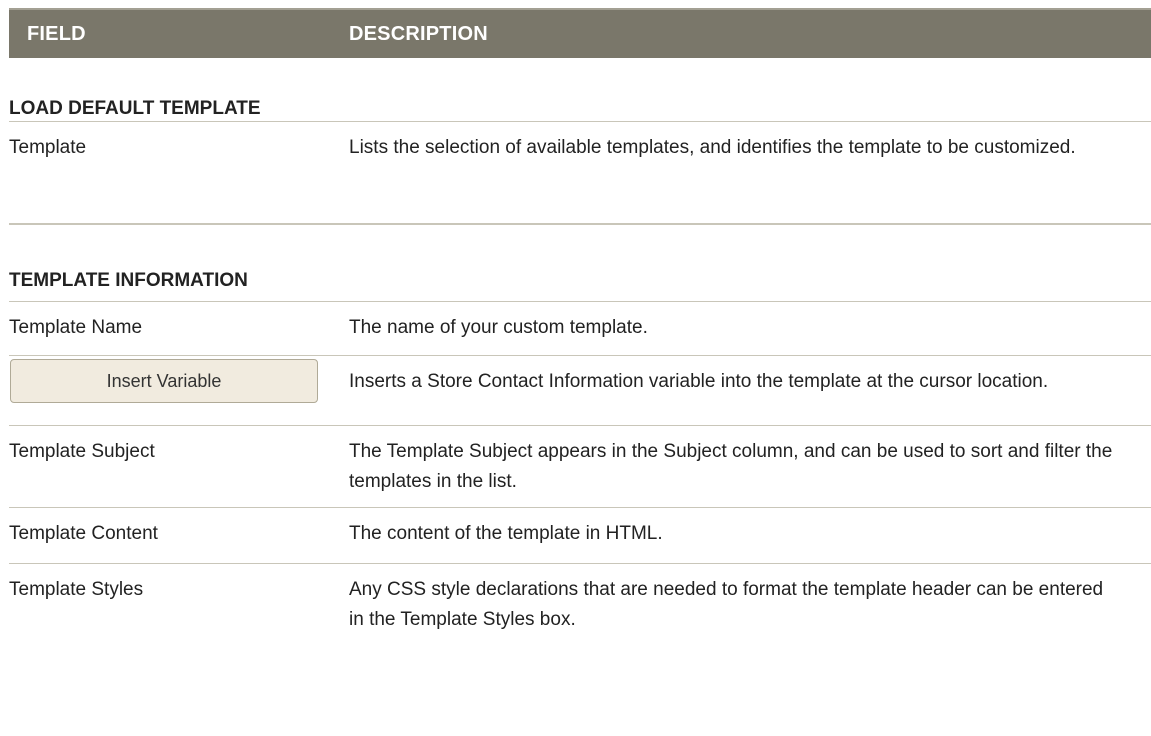 This screenshot has width=1151, height=736. What do you see at coordinates (498, 327) in the screenshot?
I see `field-description: The name of your custom template.` at bounding box center [498, 327].